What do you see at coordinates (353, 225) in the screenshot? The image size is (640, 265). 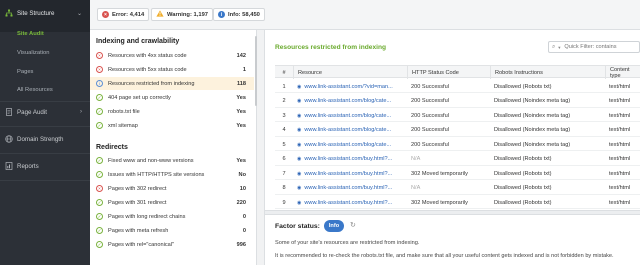 I see `refresh-icon: ↻` at bounding box center [353, 225].